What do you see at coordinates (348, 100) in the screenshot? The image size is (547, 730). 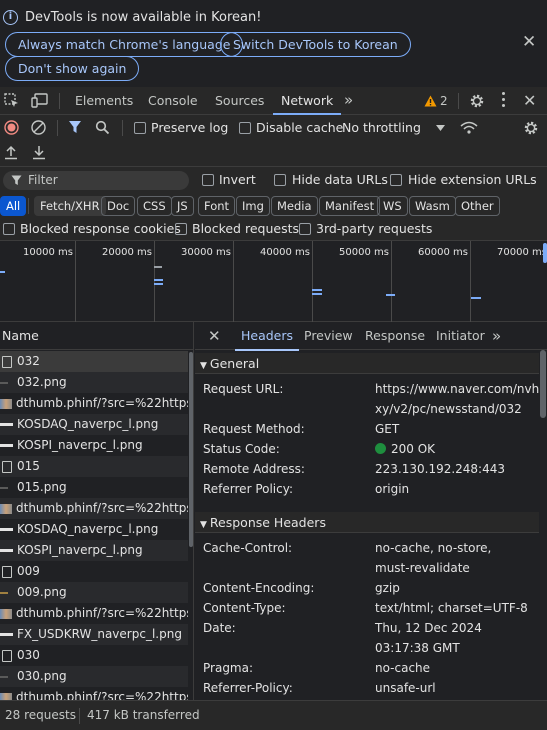 I see `more-tabs-icon: »` at bounding box center [348, 100].